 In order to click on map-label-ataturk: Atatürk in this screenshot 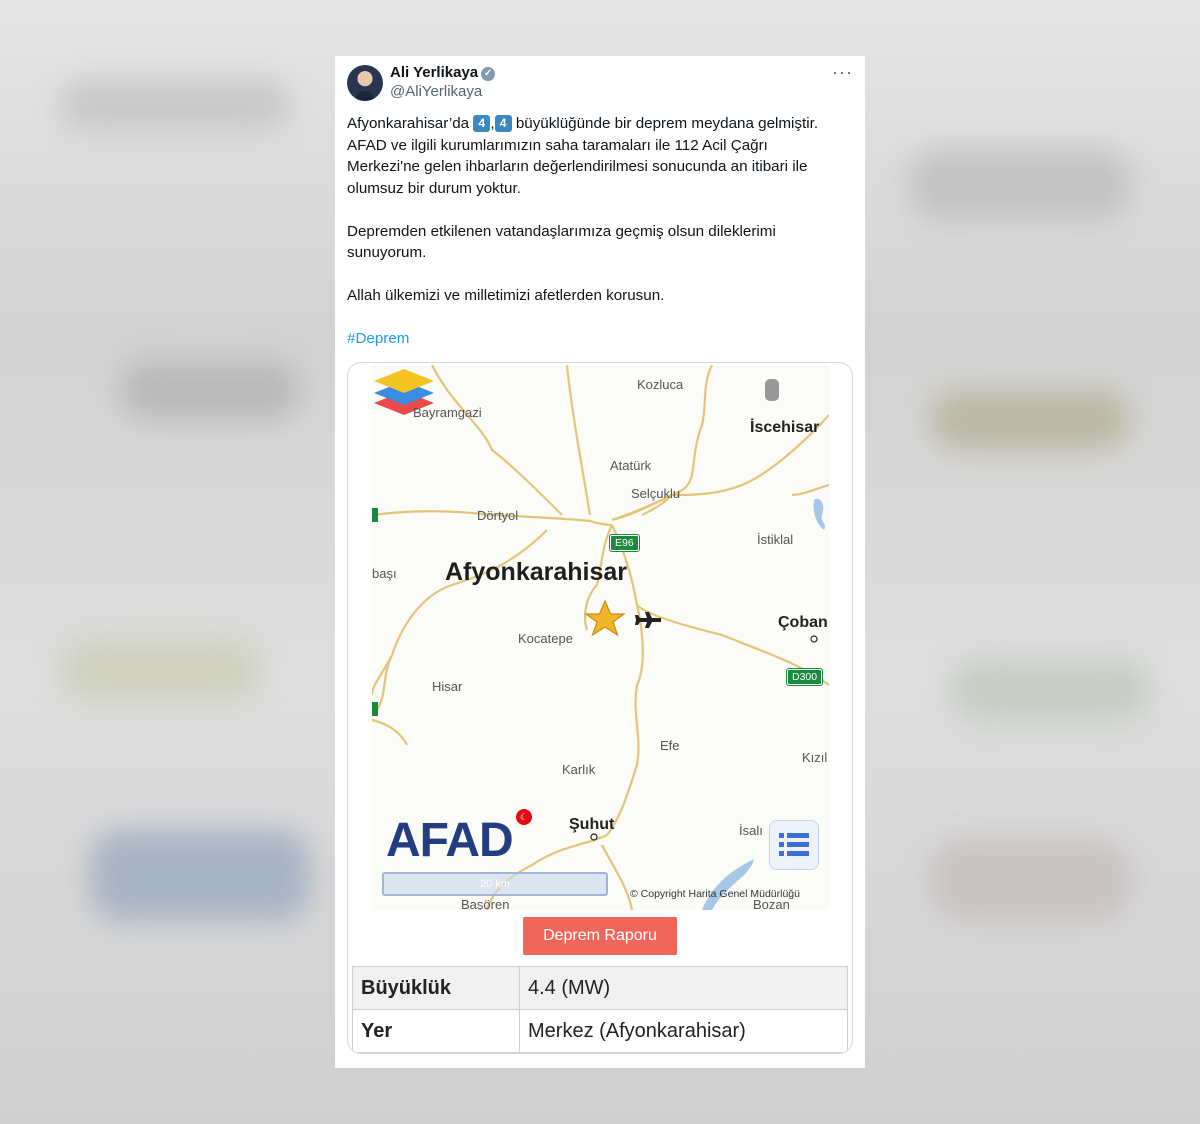, I will do `click(631, 465)`.